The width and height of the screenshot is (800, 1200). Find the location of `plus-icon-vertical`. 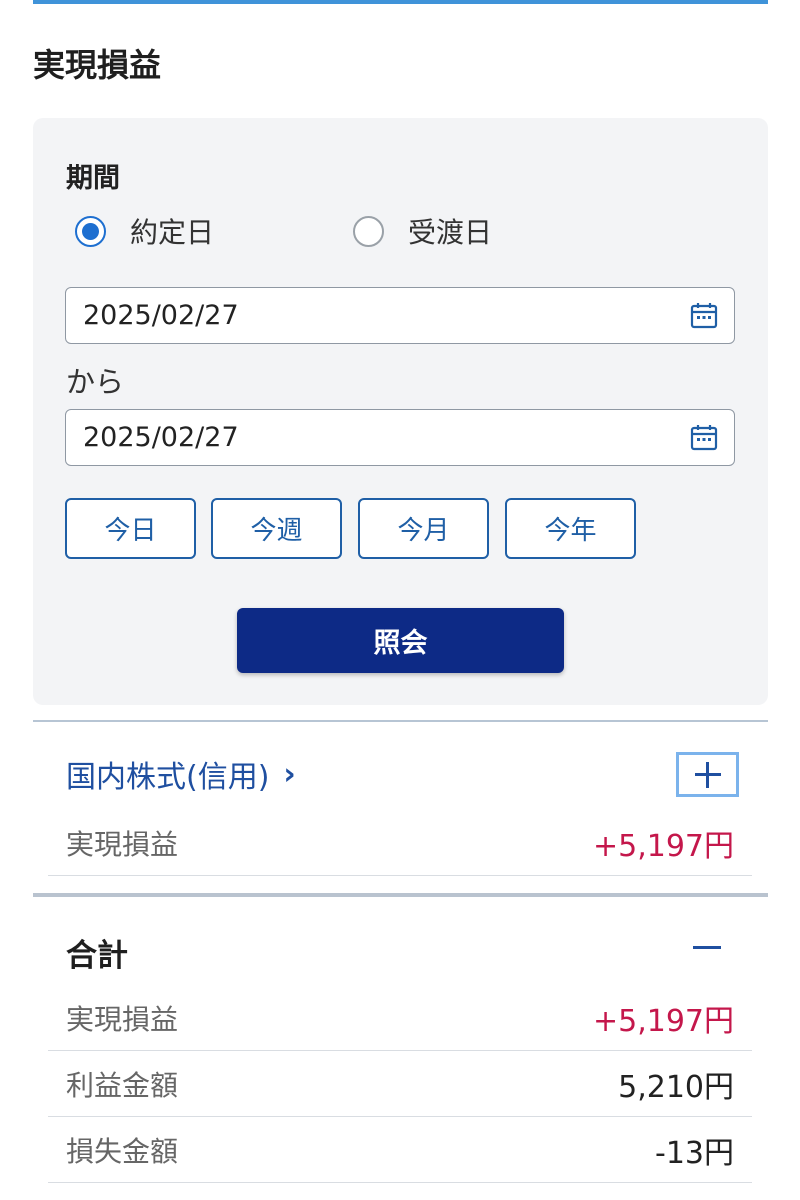

plus-icon-vertical is located at coordinates (707, 774).